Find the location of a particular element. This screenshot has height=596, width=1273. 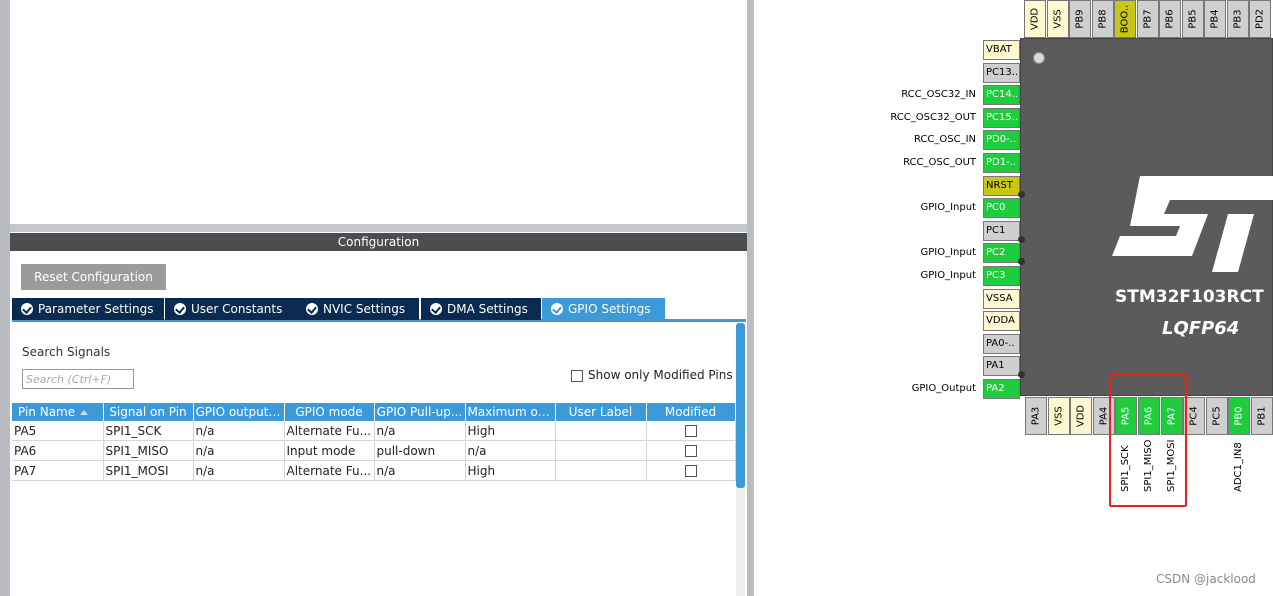

tab-user-constants: User Constants is located at coordinates (234, 309).